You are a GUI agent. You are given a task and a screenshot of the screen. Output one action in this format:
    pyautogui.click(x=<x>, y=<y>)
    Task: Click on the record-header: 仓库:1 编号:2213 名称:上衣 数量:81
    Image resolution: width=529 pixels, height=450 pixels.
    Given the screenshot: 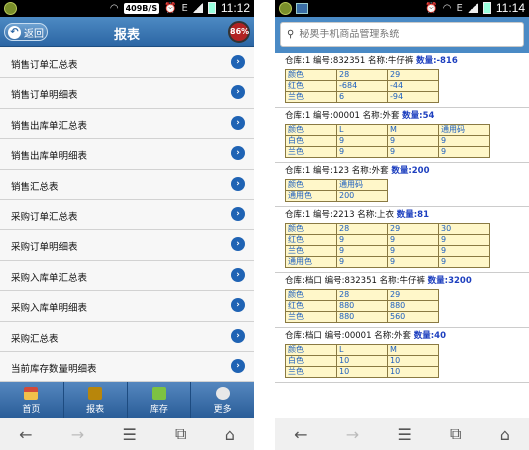 What is the action you would take?
    pyautogui.click(x=407, y=215)
    